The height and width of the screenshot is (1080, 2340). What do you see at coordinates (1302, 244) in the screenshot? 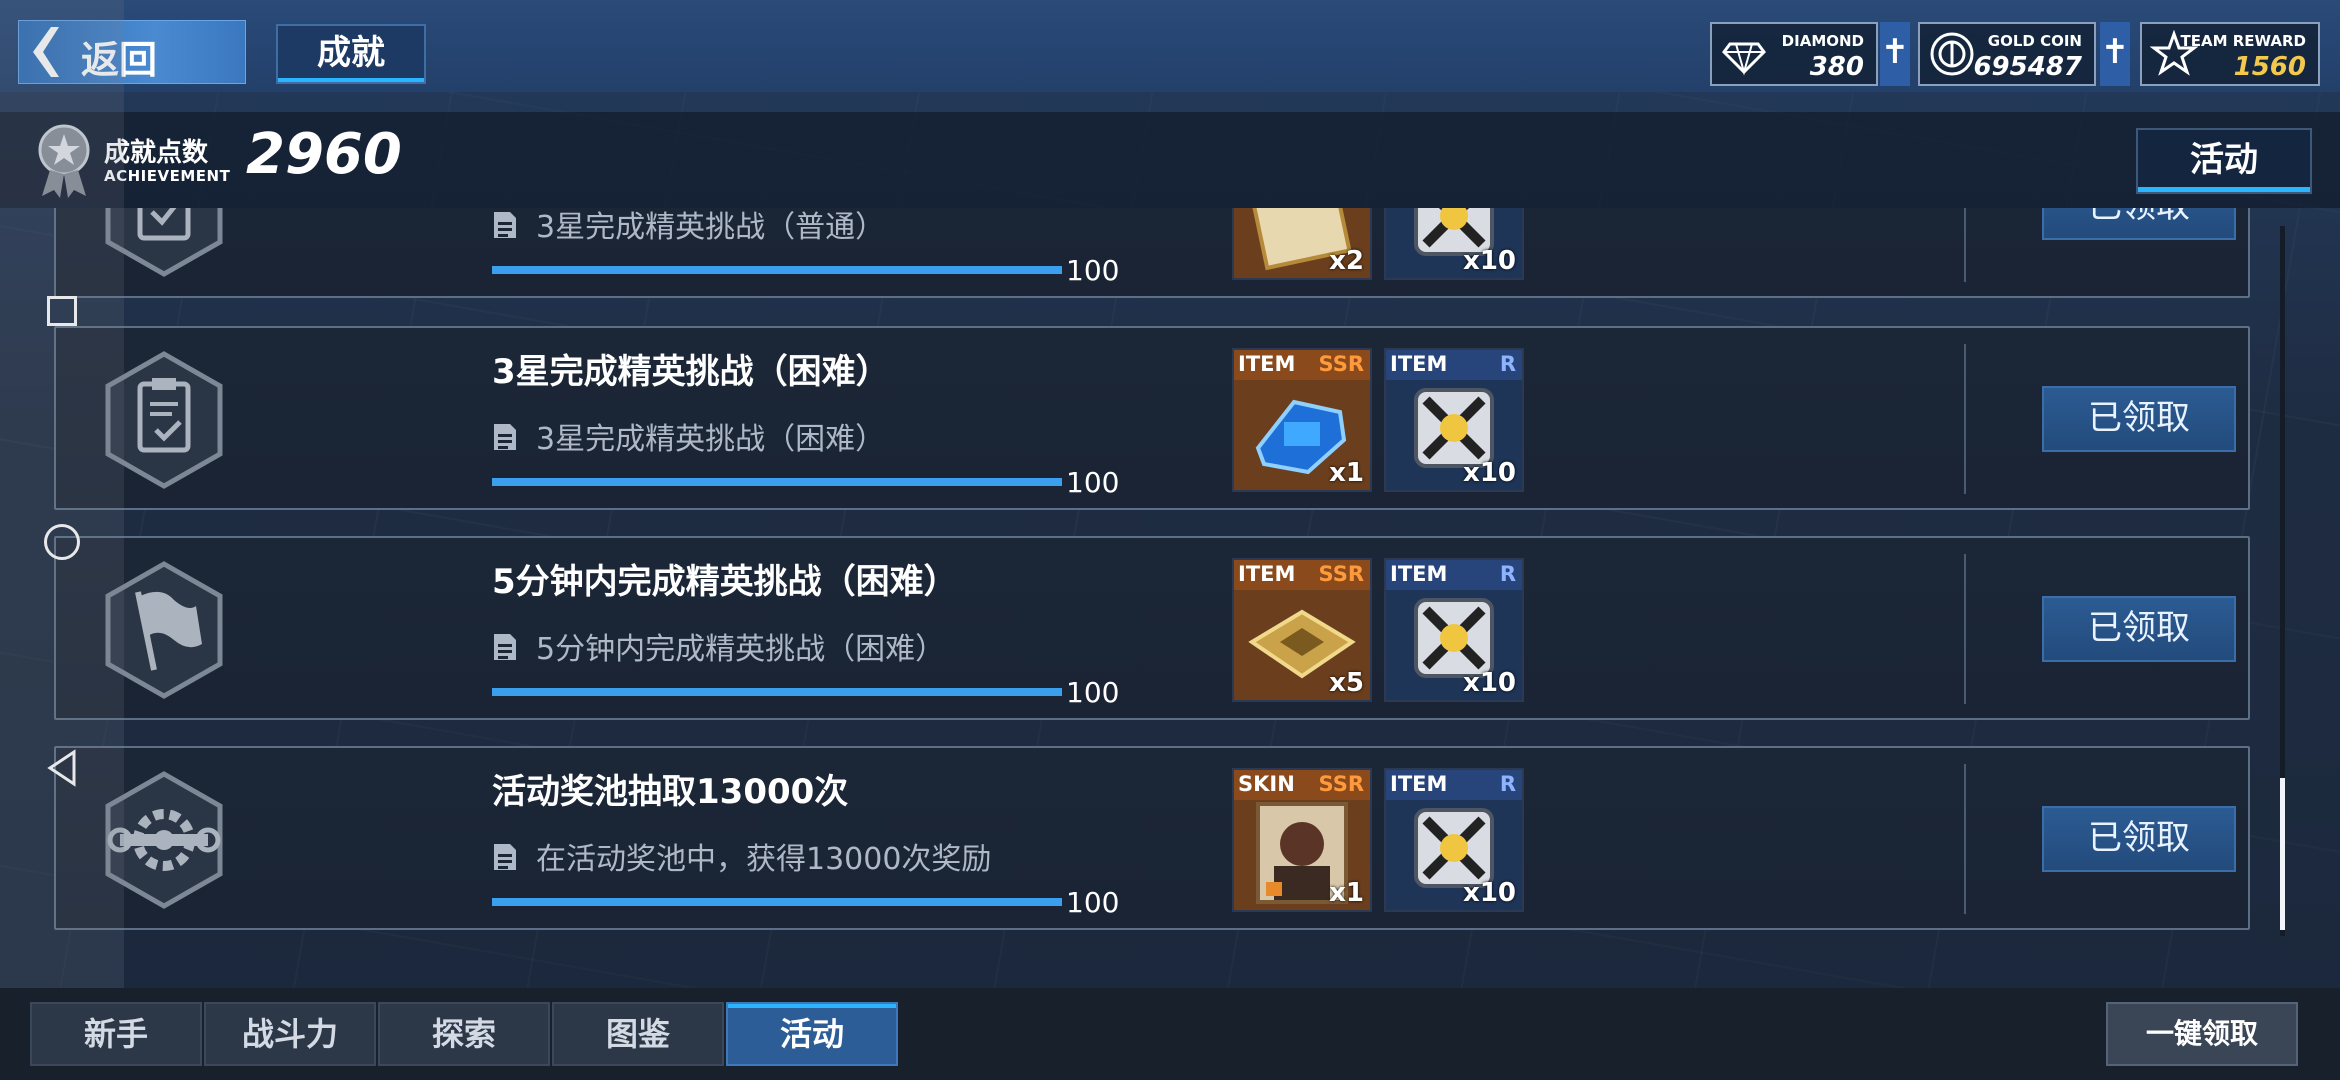
I see `reward-slot: x2` at bounding box center [1302, 244].